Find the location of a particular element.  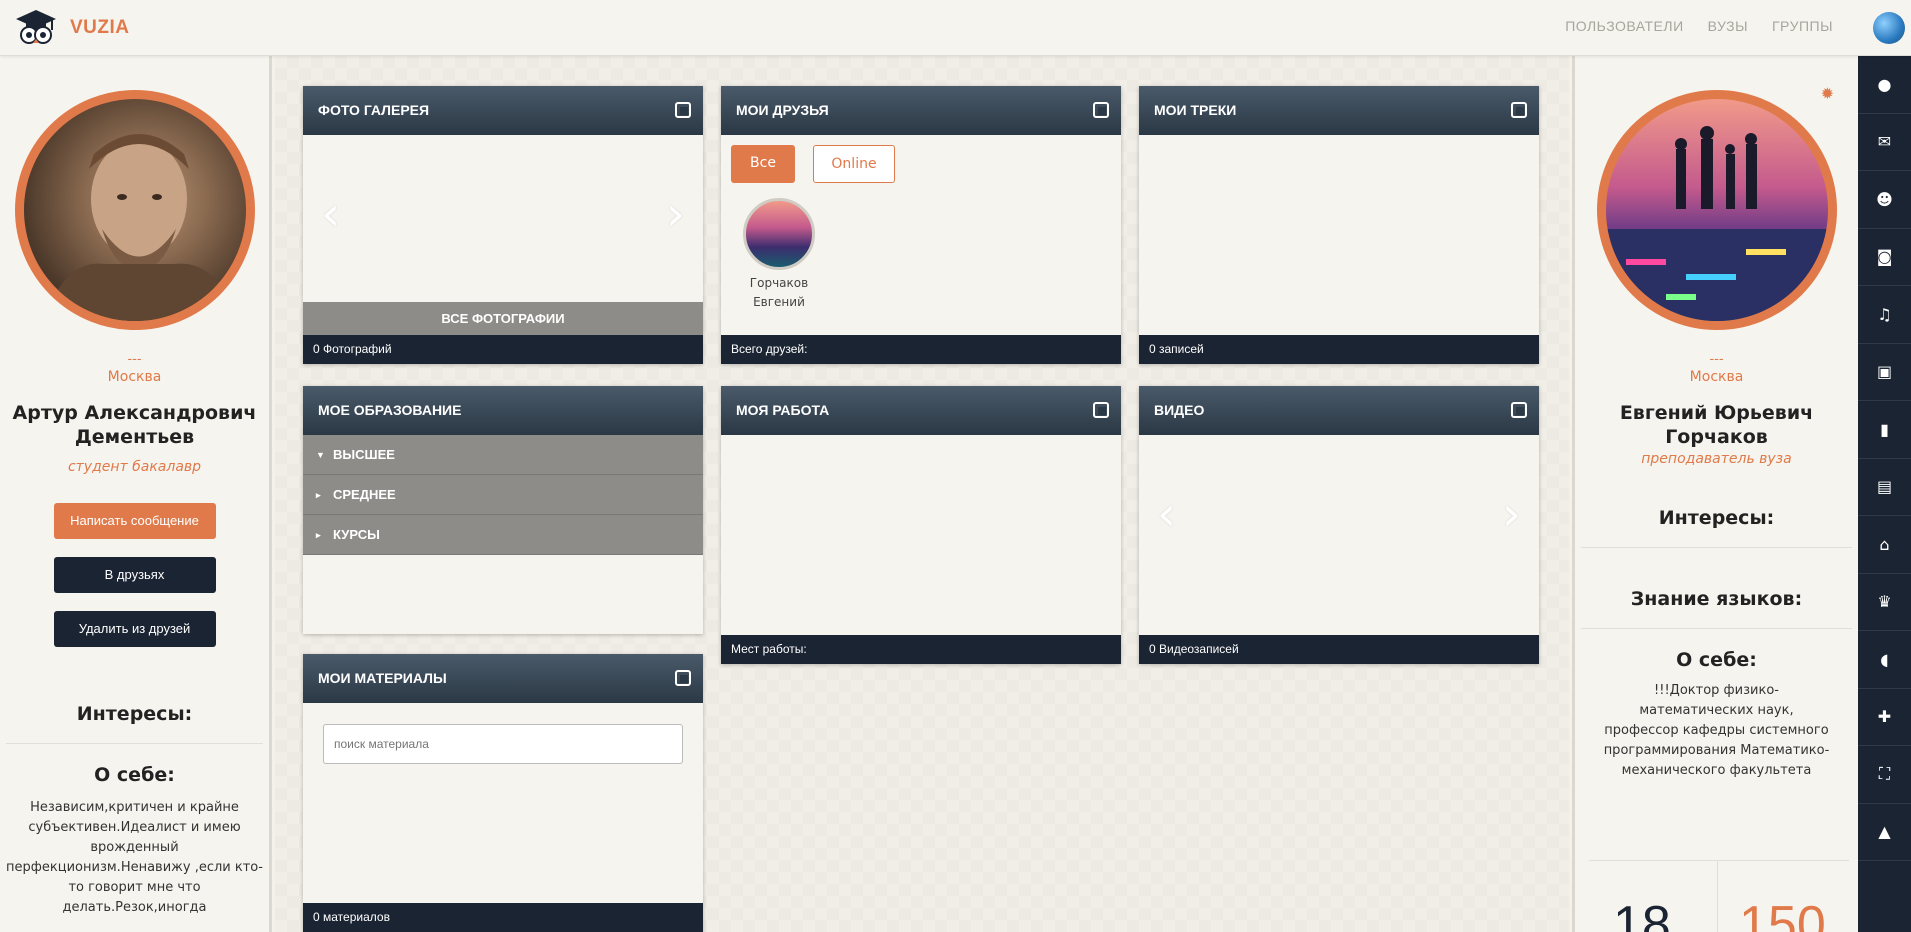

profile-name-line2: Дементьев is located at coordinates (134, 437).